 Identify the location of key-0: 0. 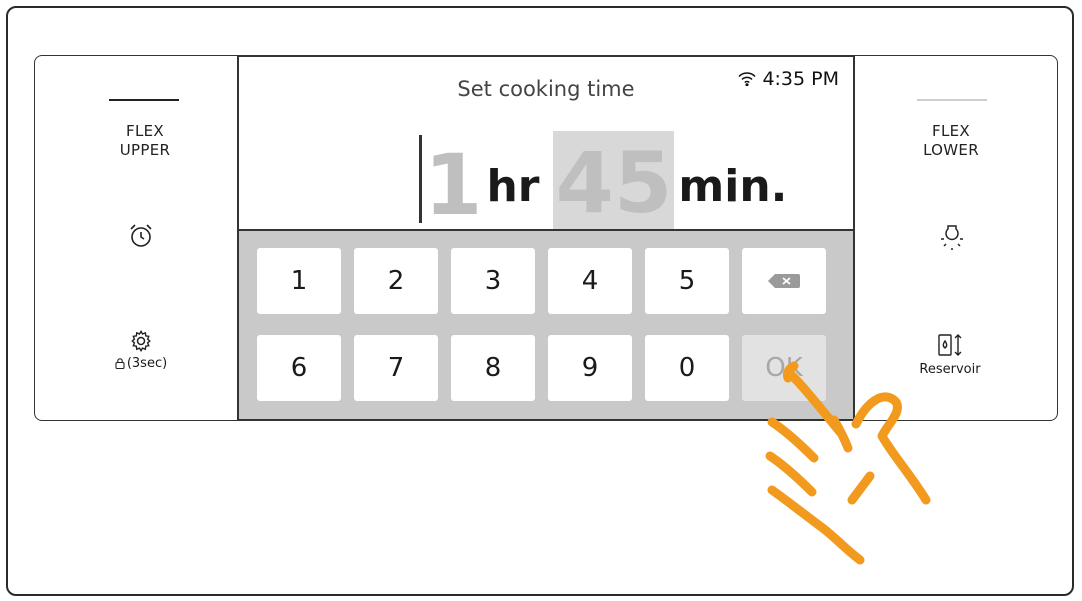
(687, 368).